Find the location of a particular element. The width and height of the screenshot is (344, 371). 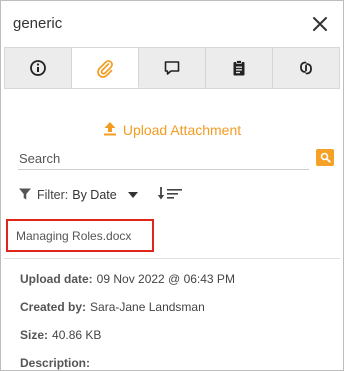

tab-info is located at coordinates (38, 68).